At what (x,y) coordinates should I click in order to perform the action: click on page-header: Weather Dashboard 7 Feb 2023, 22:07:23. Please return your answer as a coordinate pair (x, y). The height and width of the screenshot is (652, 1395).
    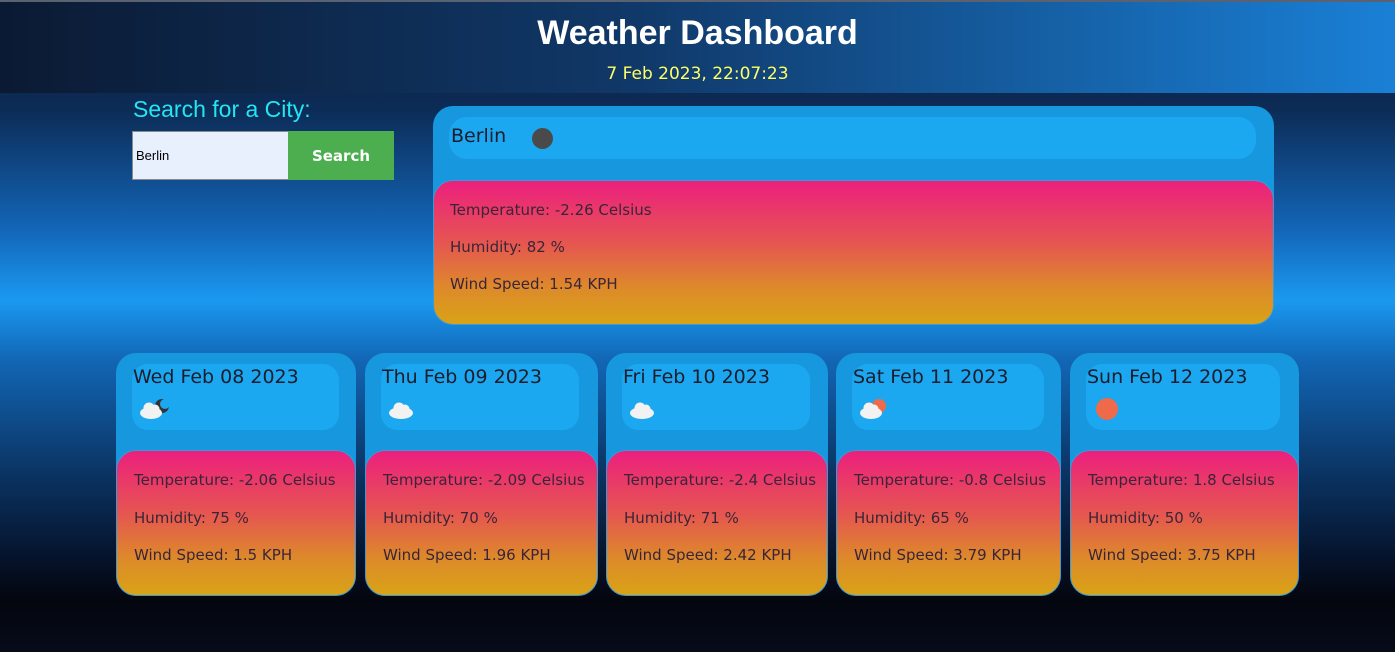
    Looking at the image, I should click on (697, 46).